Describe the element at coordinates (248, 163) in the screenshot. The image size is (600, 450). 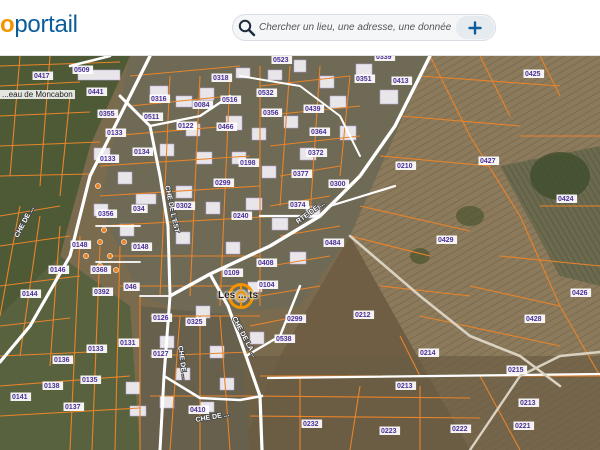
I see `parcel-label: 0198` at that location.